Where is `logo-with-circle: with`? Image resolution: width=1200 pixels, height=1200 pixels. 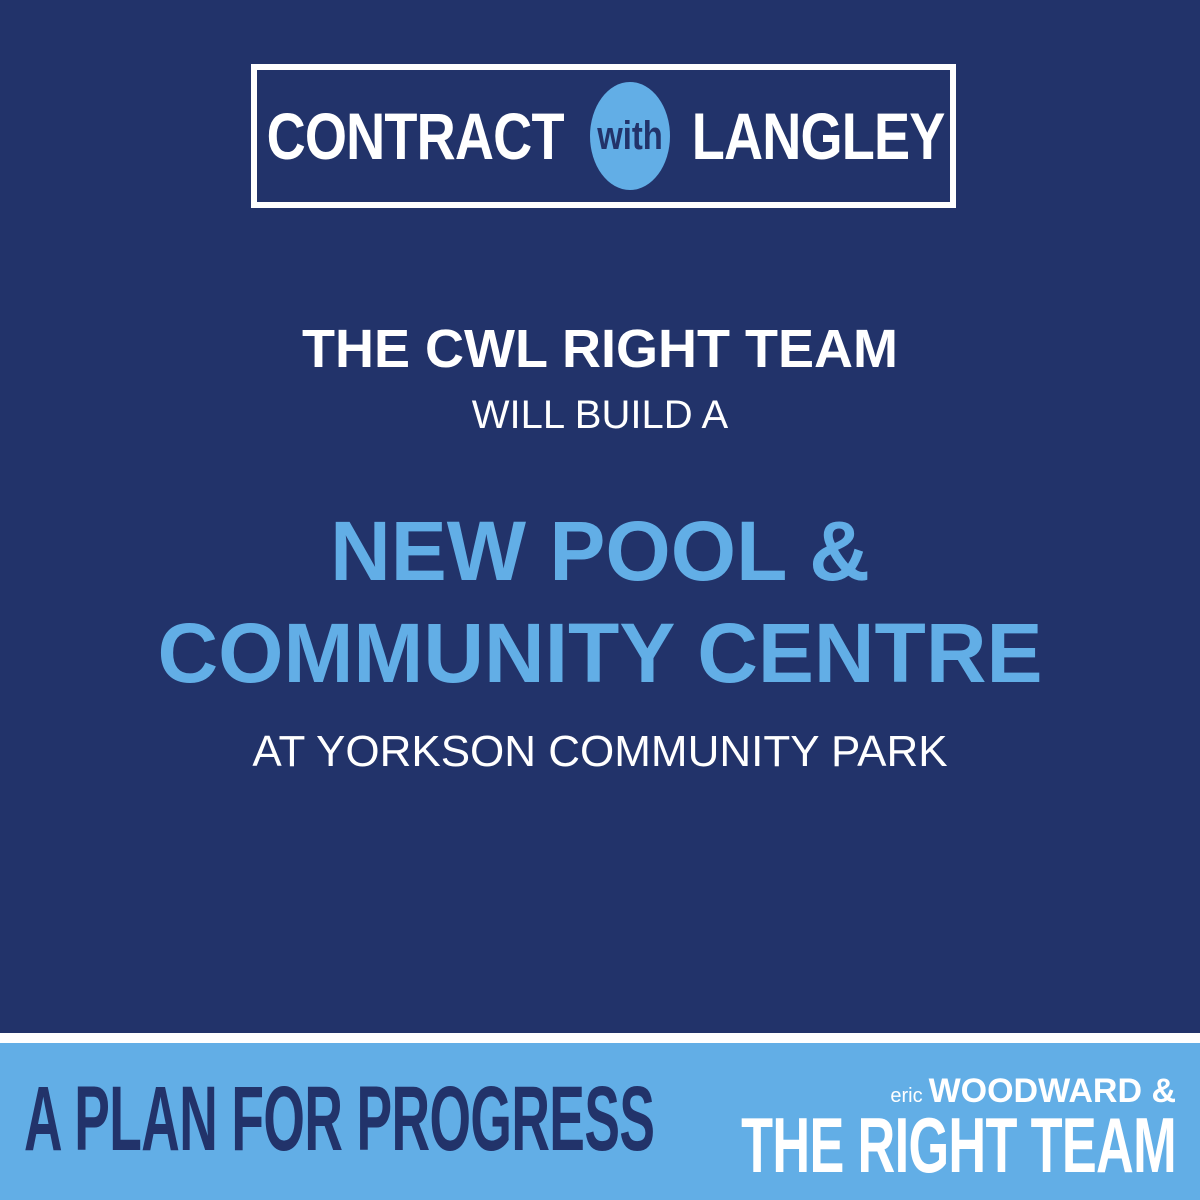
logo-with-circle: with is located at coordinates (630, 136).